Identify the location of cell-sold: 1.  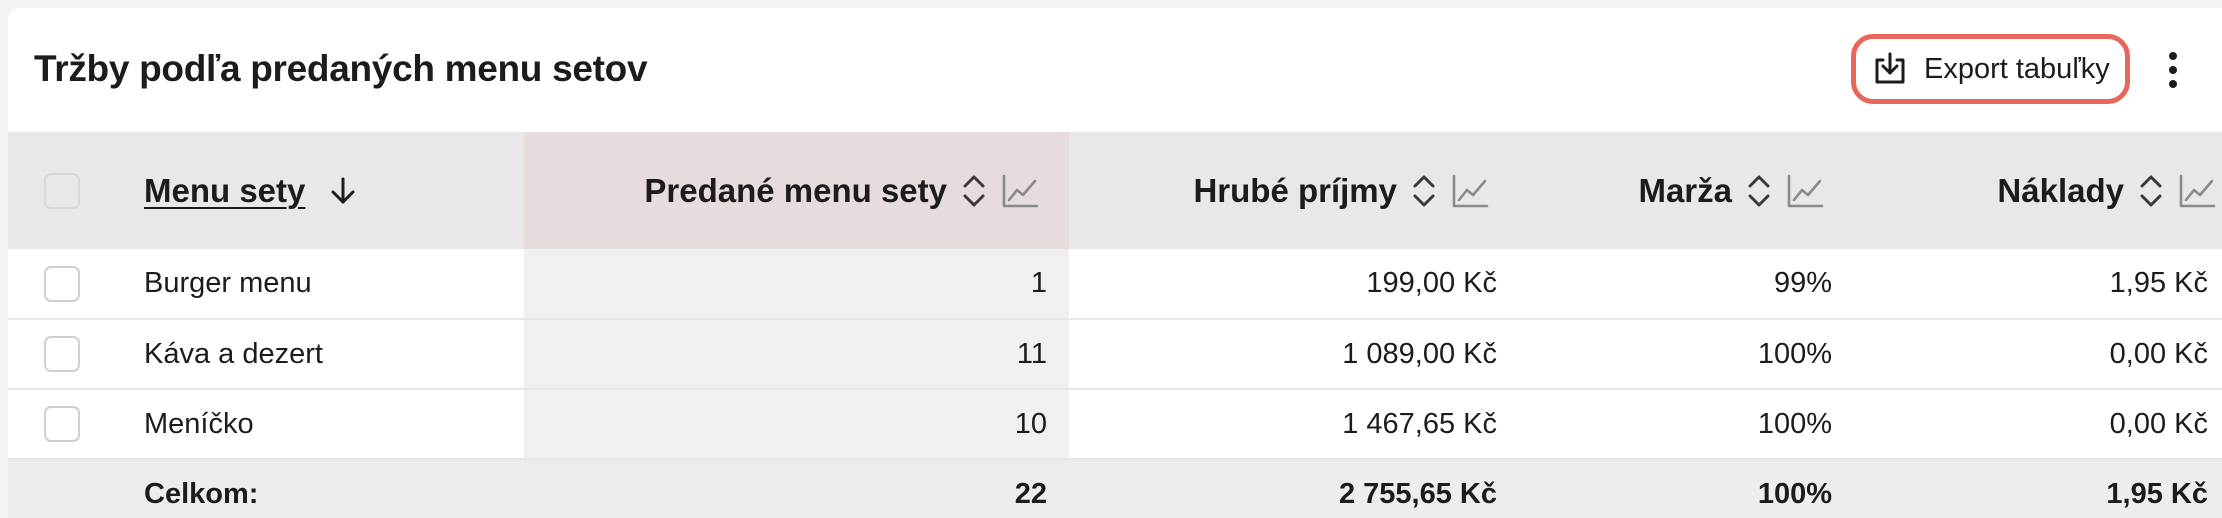
(796, 284).